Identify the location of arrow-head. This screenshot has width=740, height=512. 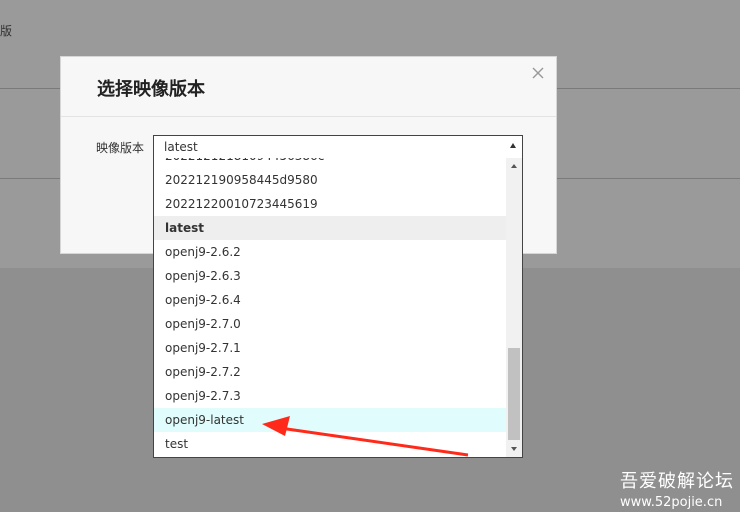
(276, 426).